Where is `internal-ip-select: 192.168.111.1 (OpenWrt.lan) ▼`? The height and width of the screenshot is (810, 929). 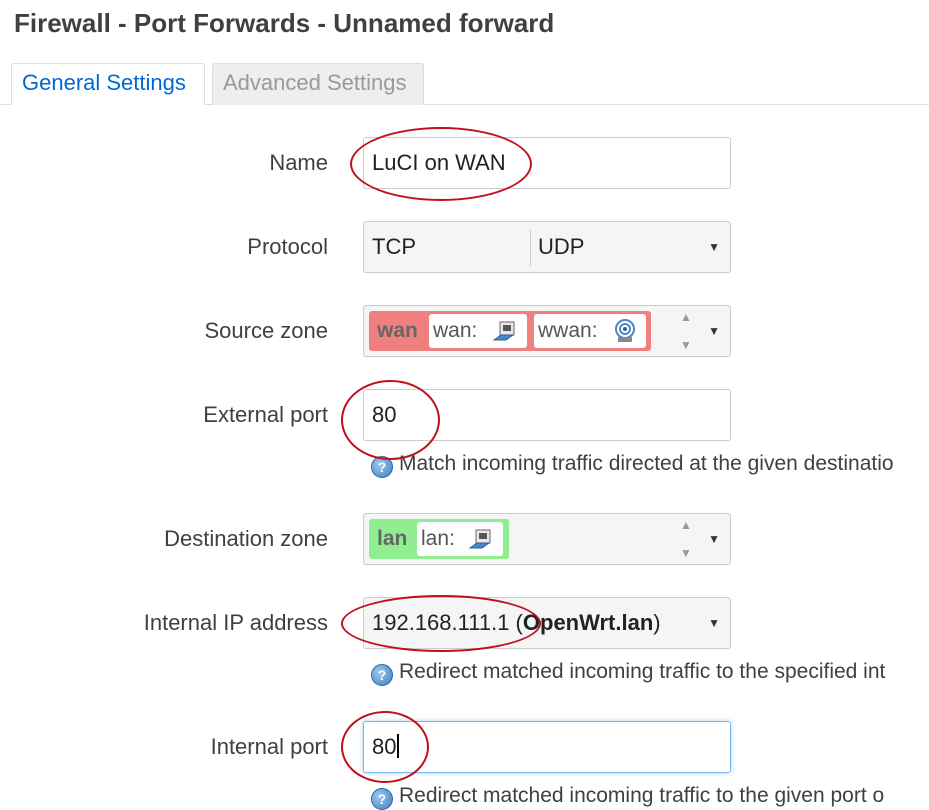 internal-ip-select: 192.168.111.1 (OpenWrt.lan) ▼ is located at coordinates (547, 623).